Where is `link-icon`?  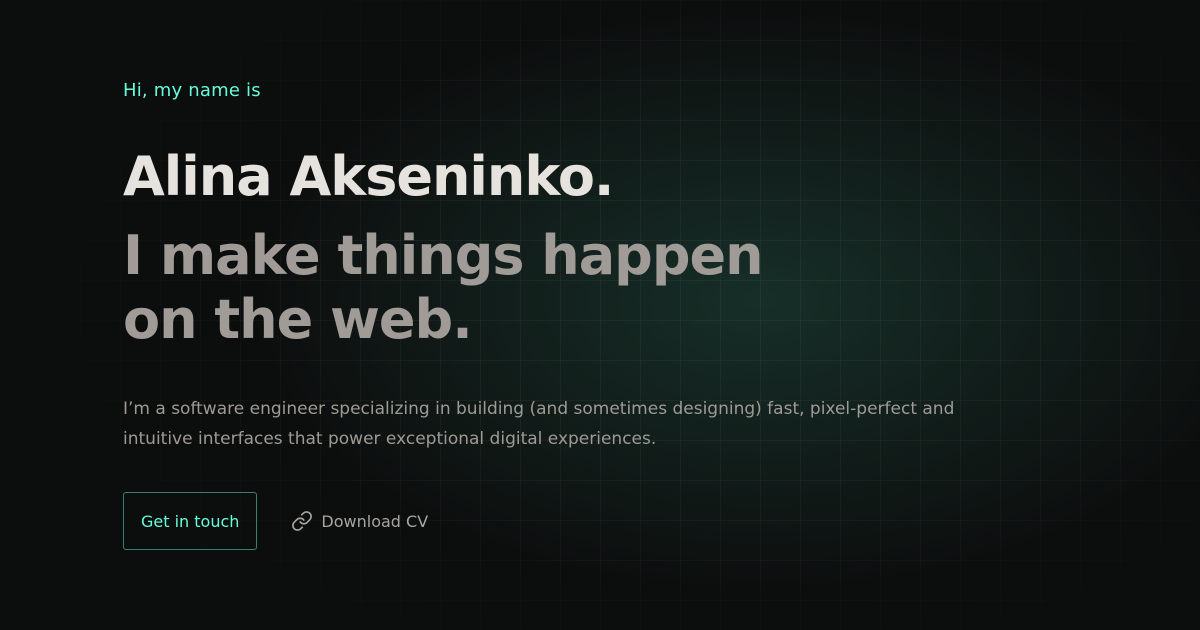 link-icon is located at coordinates (302, 521).